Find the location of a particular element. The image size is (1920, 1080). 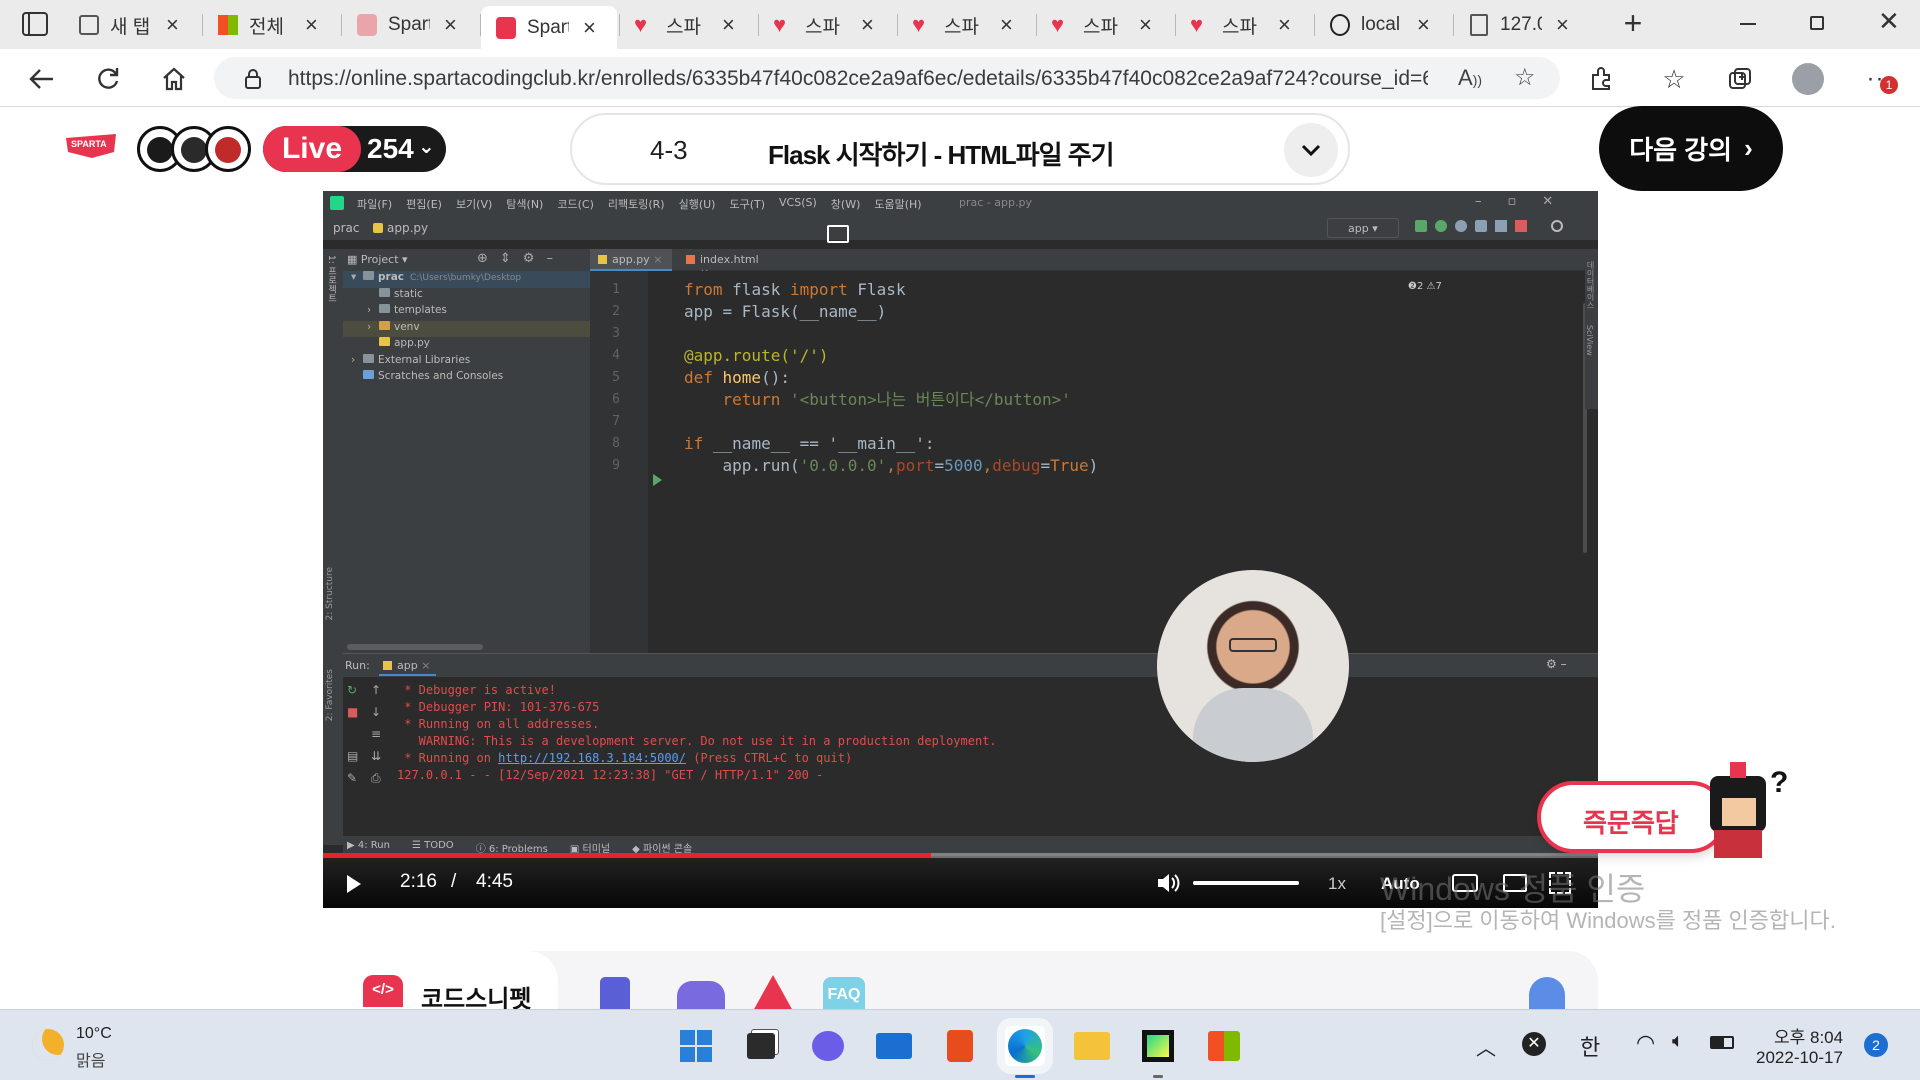

ide-menu-item: 창(W) is located at coordinates (846, 204).